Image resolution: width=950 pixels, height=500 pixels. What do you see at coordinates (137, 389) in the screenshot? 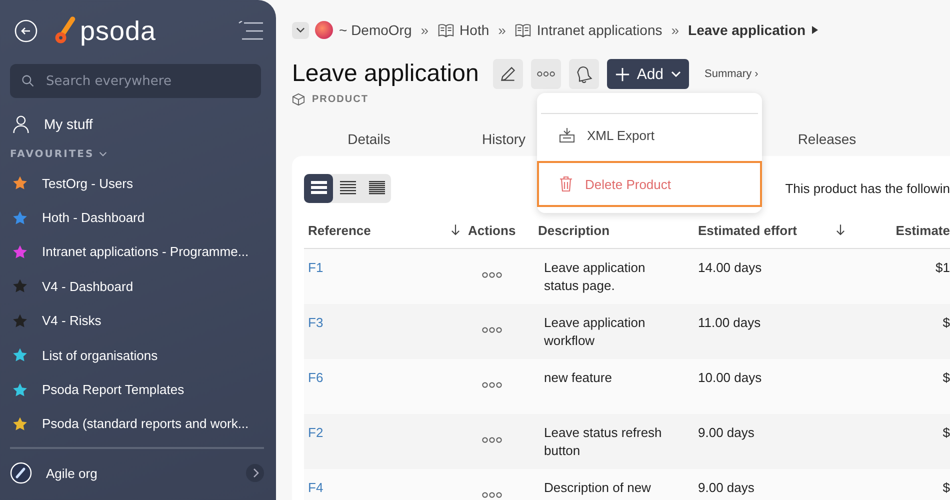
I see `favourite-link: Psoda Report Templates` at bounding box center [137, 389].